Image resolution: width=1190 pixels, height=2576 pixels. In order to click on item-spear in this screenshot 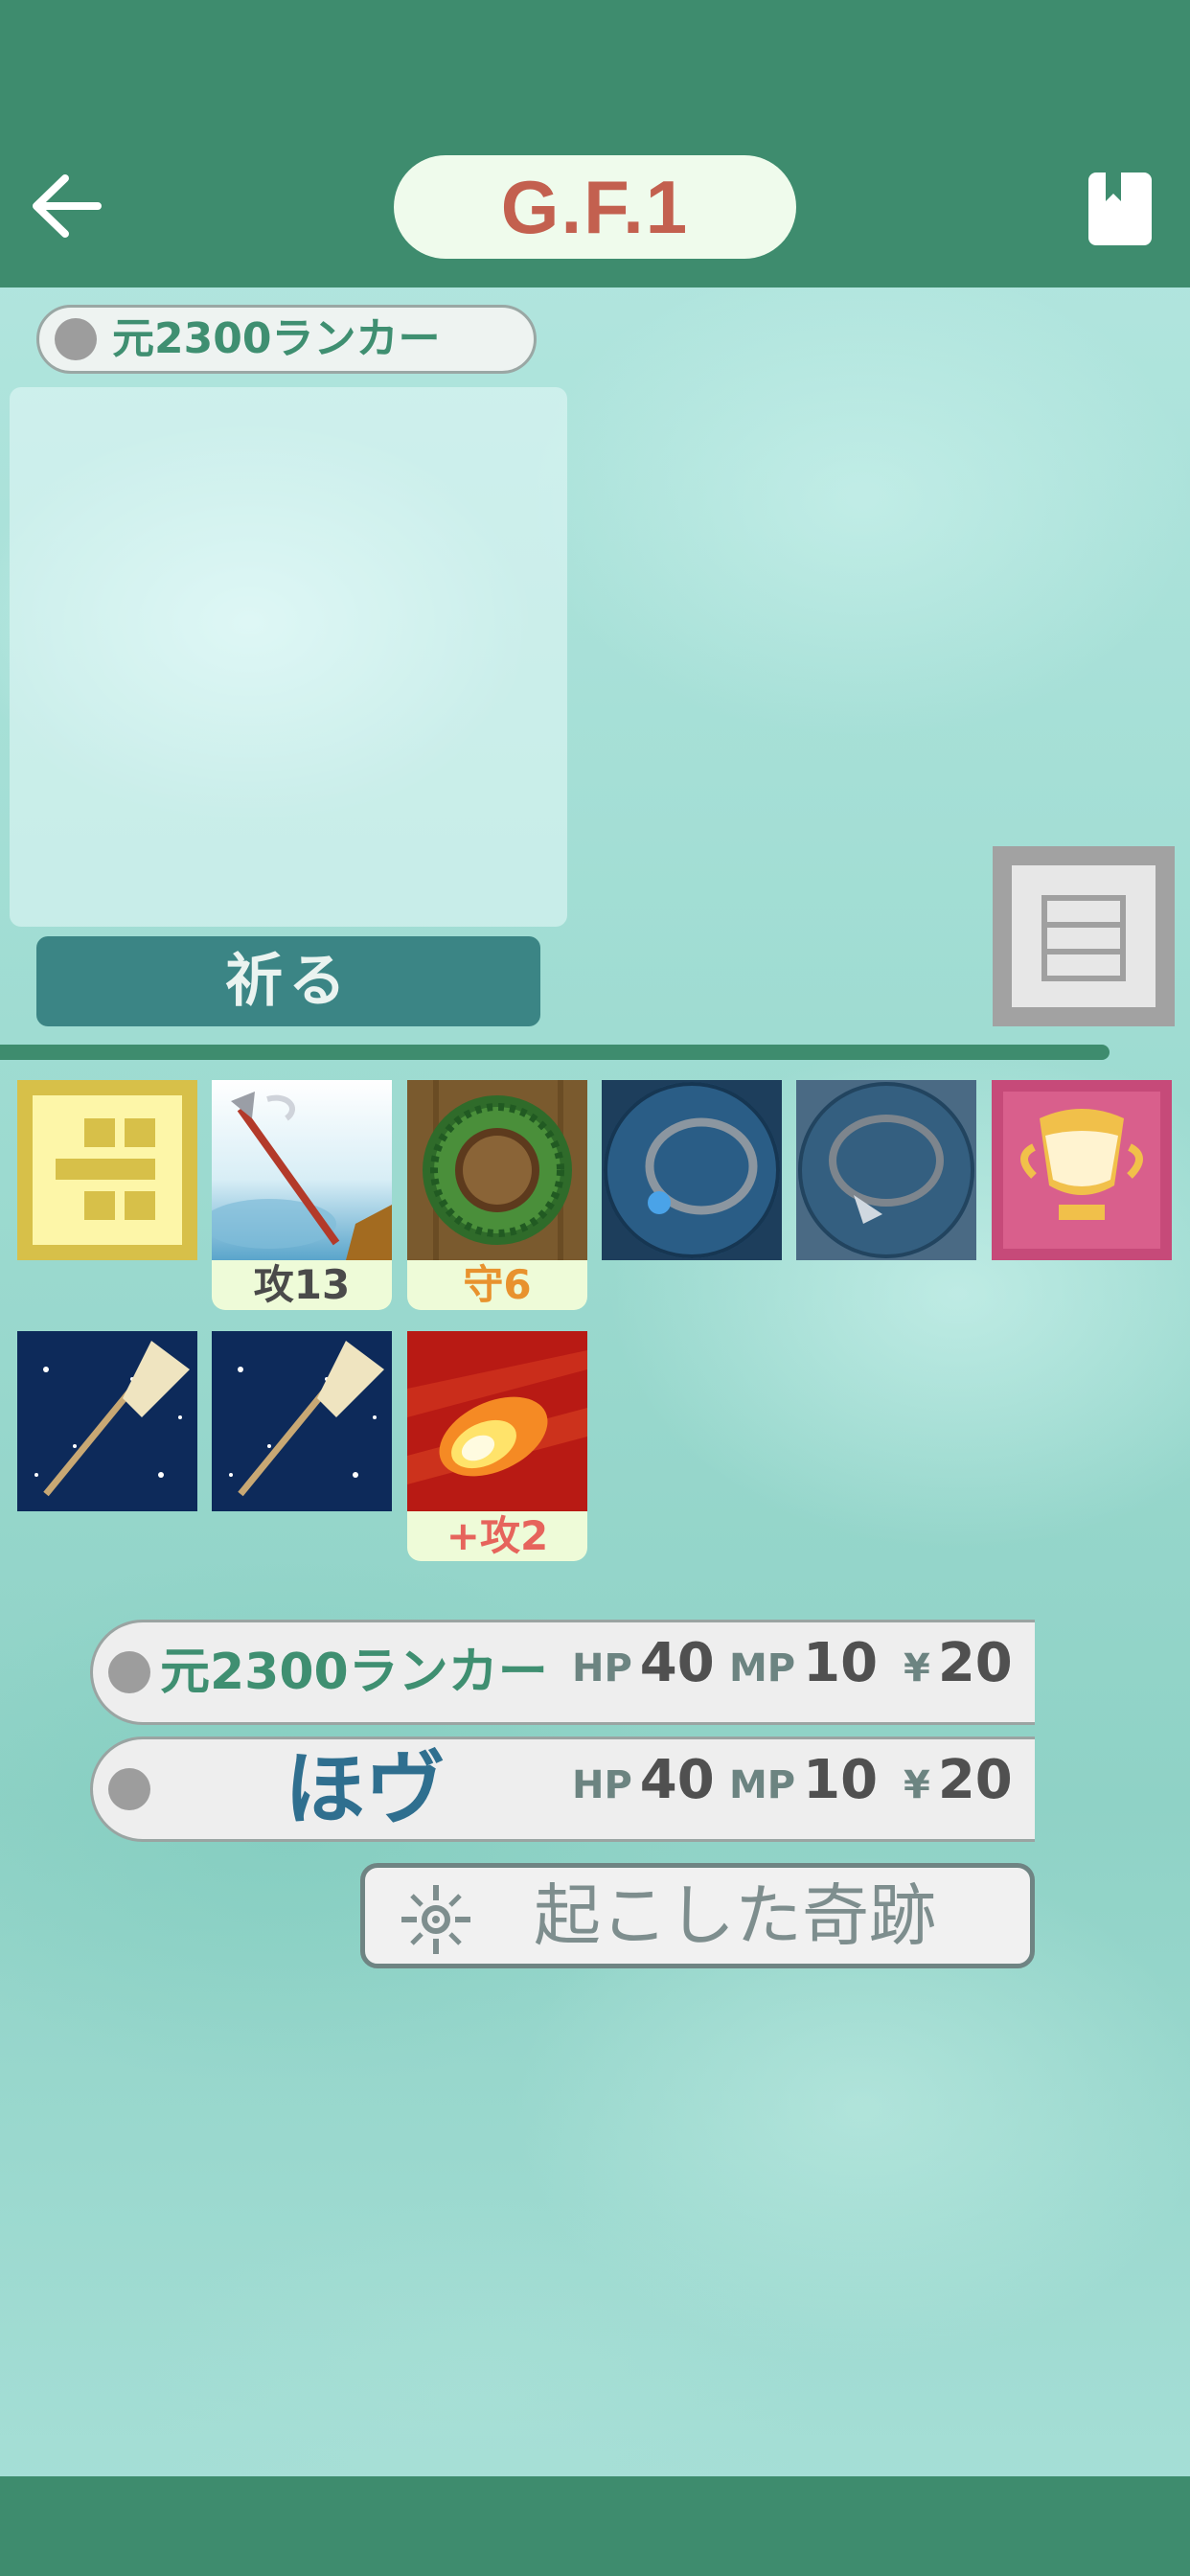, I will do `click(302, 1170)`.